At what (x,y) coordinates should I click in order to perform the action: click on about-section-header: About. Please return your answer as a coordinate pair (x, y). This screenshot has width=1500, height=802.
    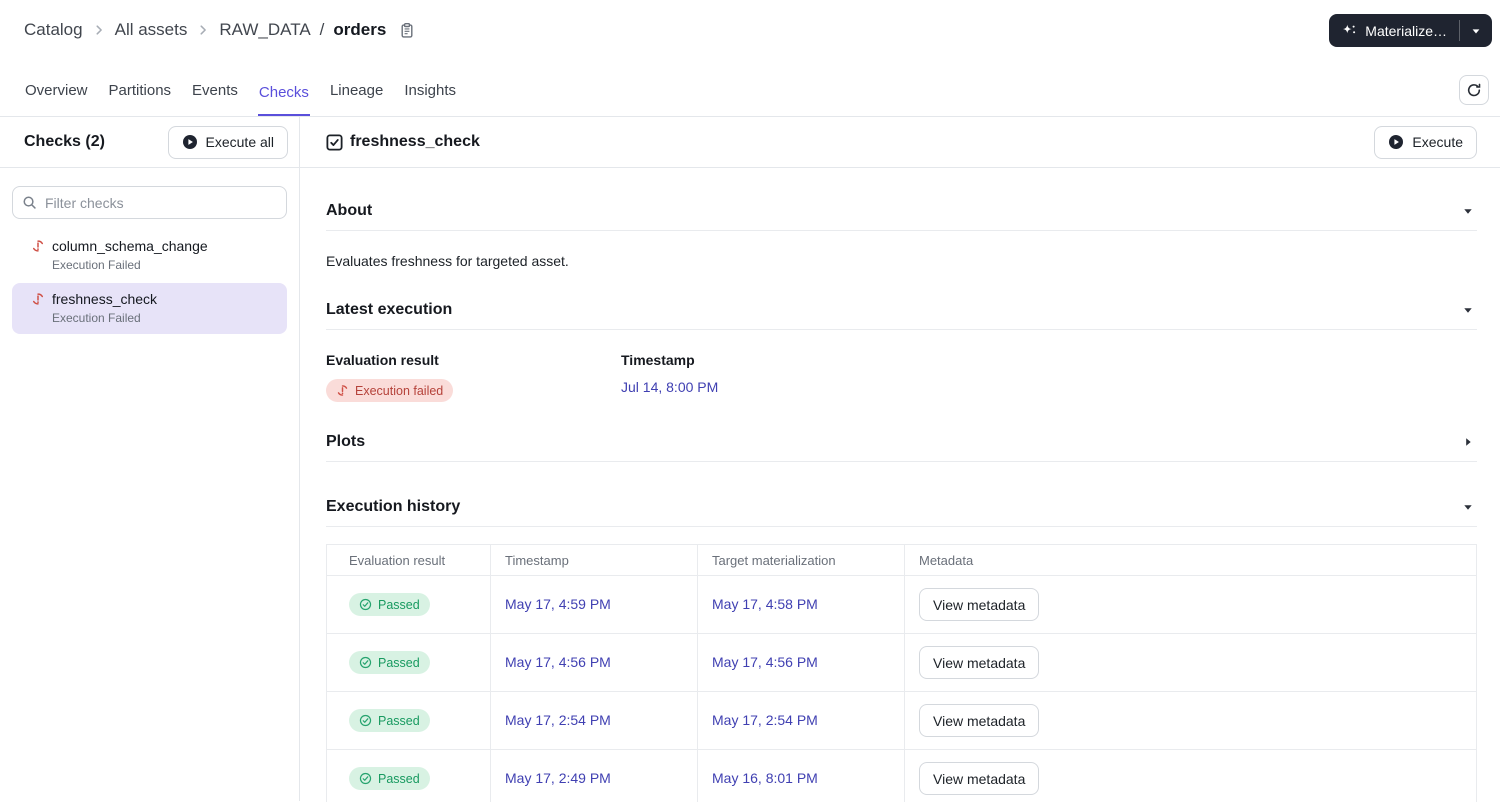
    Looking at the image, I should click on (901, 199).